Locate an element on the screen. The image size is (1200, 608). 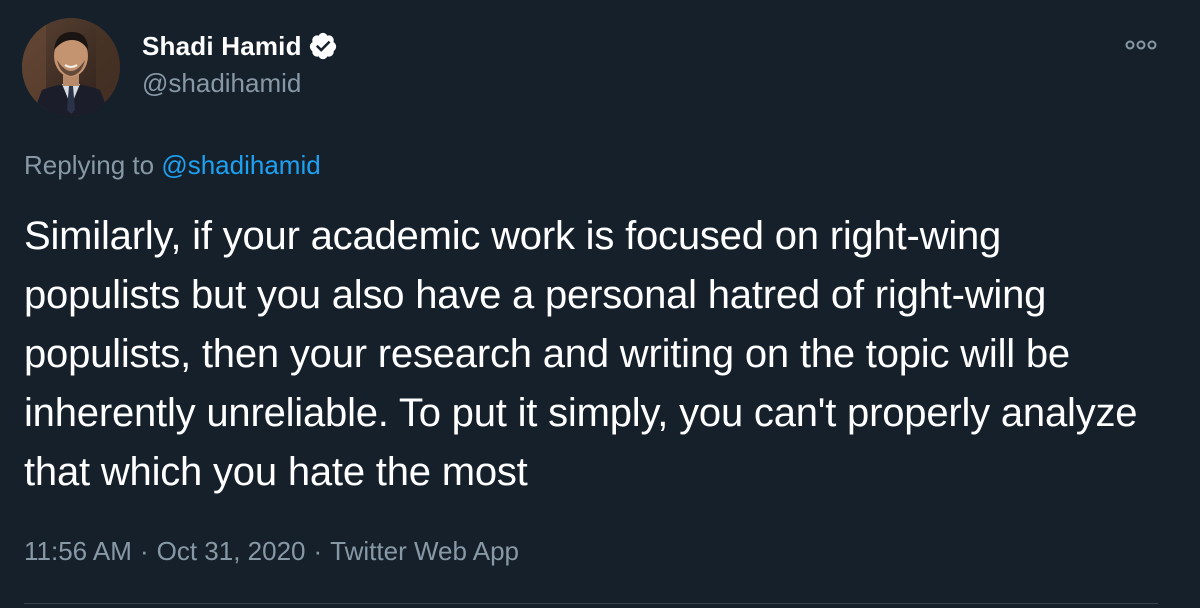
tweet-date: Oct 31, 2020 is located at coordinates (231, 551).